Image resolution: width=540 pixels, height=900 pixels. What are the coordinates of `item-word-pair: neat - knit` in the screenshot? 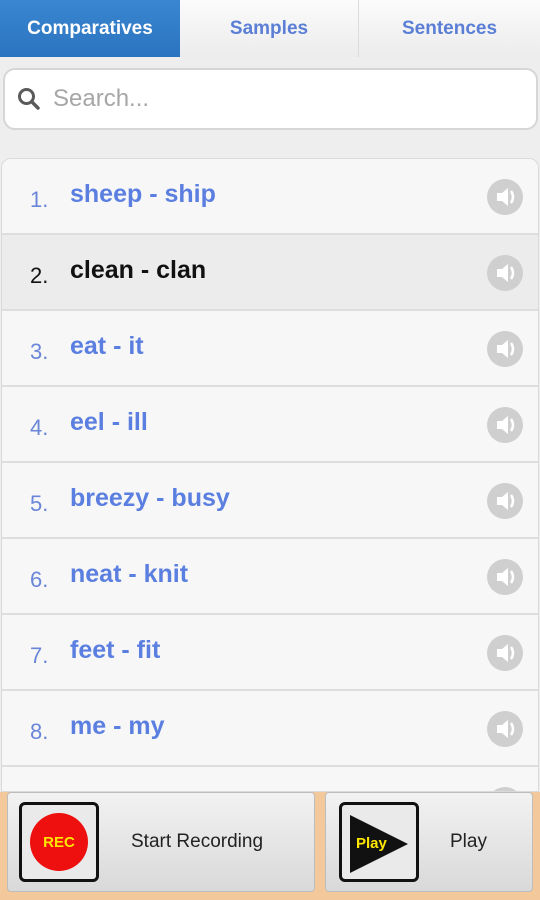 It's located at (129, 574).